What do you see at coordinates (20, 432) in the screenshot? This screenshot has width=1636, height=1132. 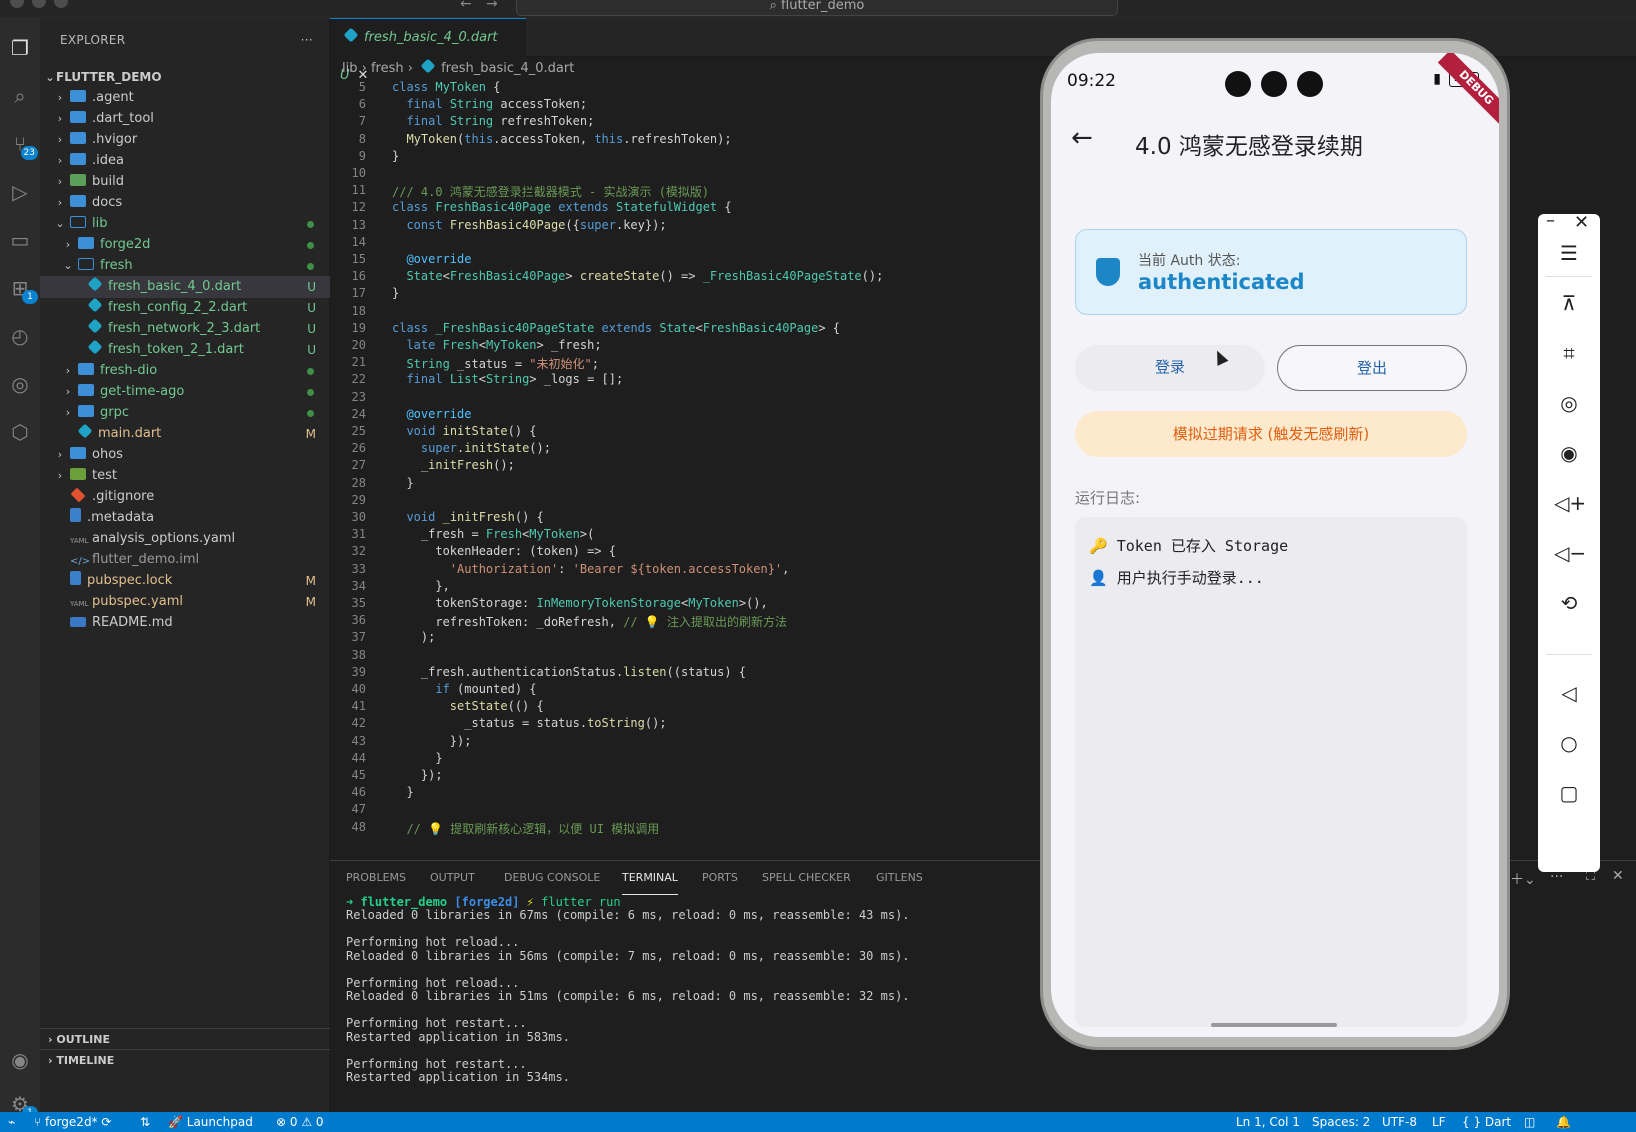 I see `database-icon: ⬡` at bounding box center [20, 432].